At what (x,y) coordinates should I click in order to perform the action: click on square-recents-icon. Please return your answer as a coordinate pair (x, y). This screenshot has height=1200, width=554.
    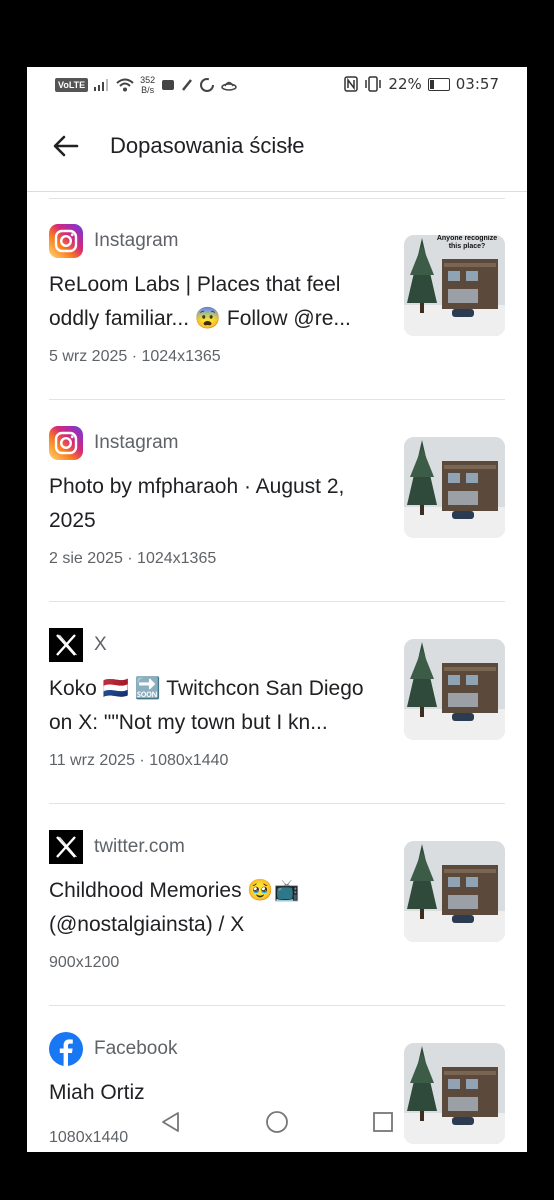
    Looking at the image, I should click on (383, 1122).